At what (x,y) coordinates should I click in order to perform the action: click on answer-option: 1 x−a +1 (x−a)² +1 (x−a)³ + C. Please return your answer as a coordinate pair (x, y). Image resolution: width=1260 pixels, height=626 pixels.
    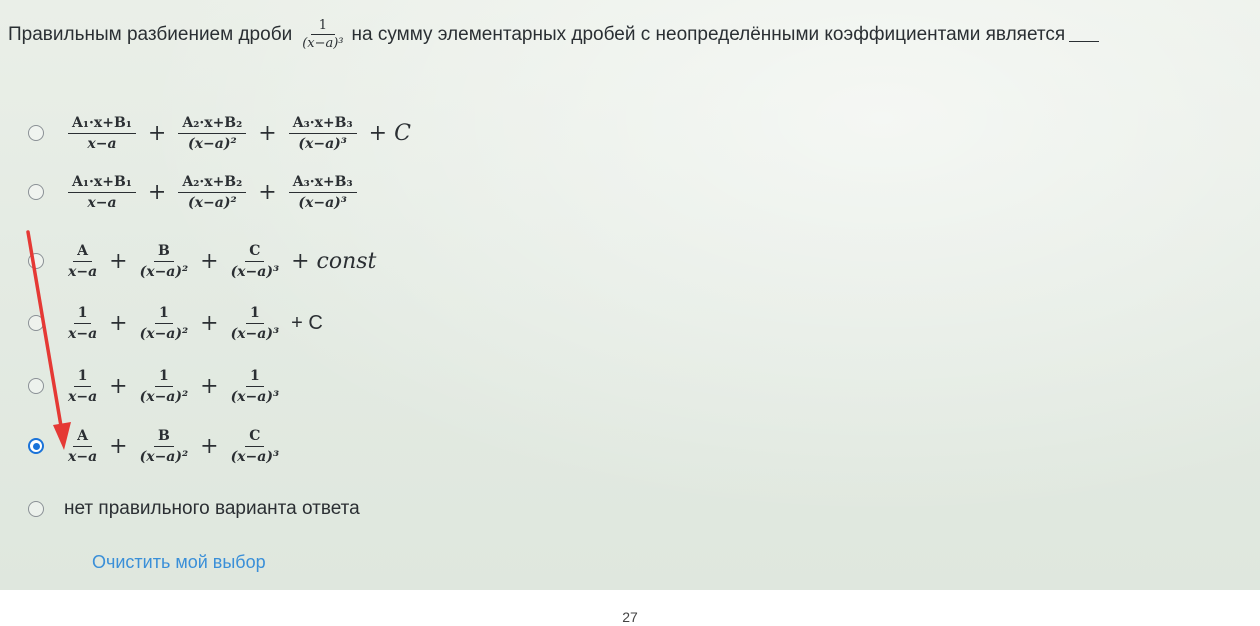
    Looking at the image, I should click on (175, 323).